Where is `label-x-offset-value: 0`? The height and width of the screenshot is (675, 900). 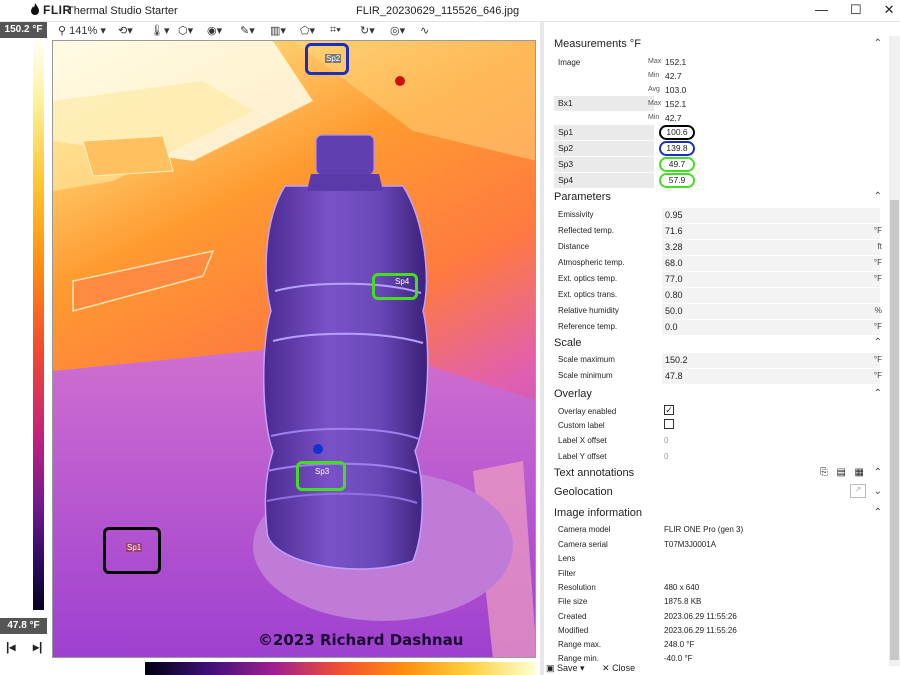
label-x-offset-value: 0 is located at coordinates (666, 440).